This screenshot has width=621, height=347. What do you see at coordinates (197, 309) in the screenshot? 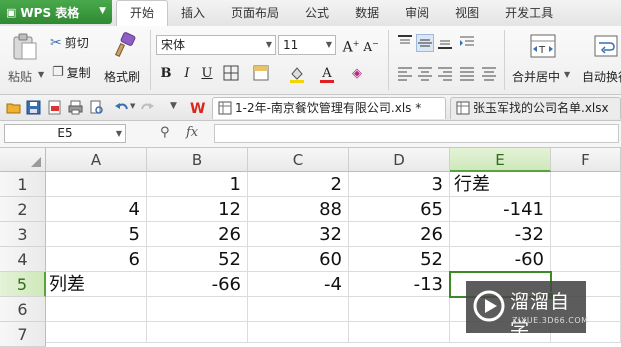
I see `cell-b6` at bounding box center [197, 309].